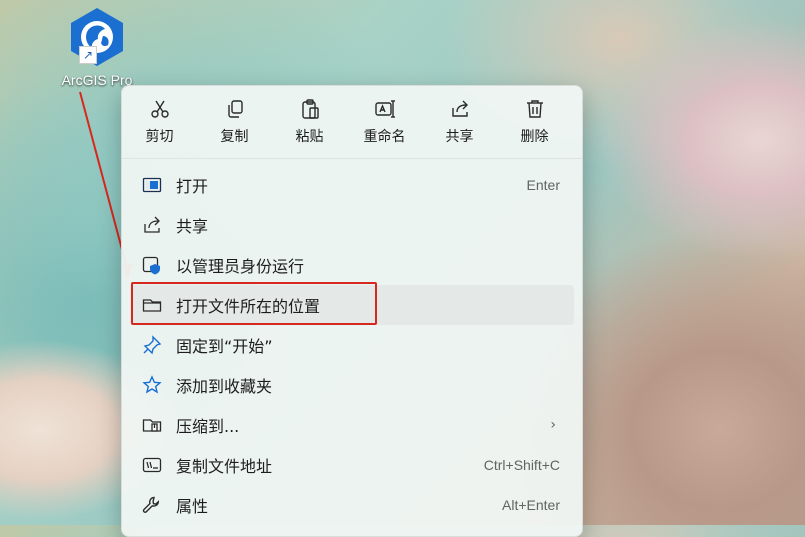 The image size is (805, 537). I want to click on copy-button: 复制, so click(234, 122).